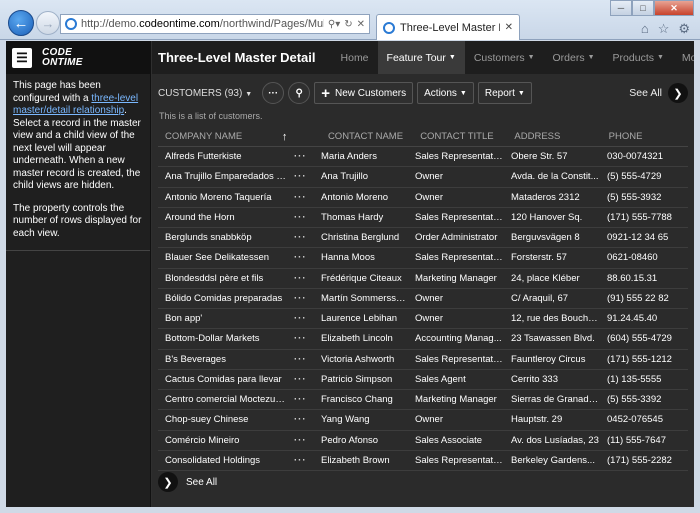 Image resolution: width=700 pixels, height=513 pixels. What do you see at coordinates (22, 57) in the screenshot?
I see `menu-icon: ☰` at bounding box center [22, 57].